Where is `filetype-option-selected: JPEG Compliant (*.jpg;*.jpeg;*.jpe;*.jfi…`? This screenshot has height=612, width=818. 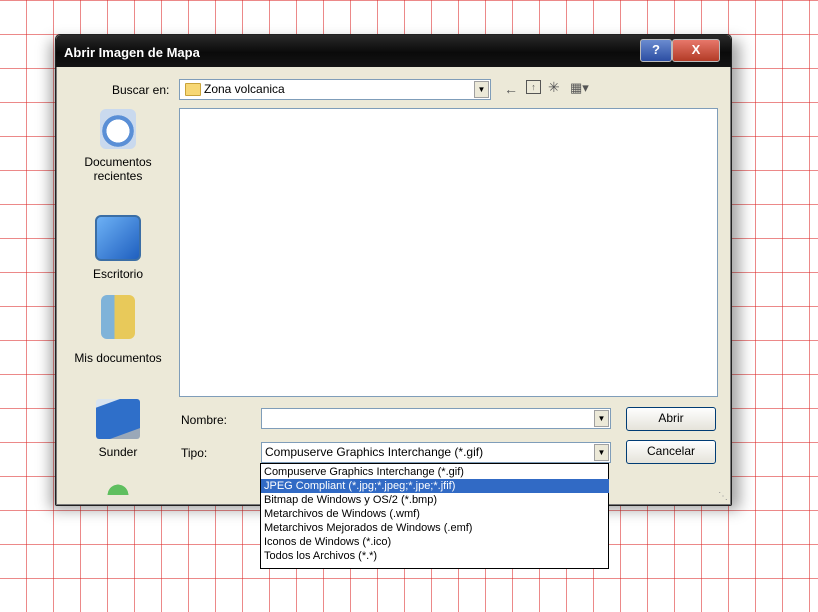 filetype-option-selected: JPEG Compliant (*.jpg;*.jpeg;*.jpe;*.jfi… is located at coordinates (435, 486).